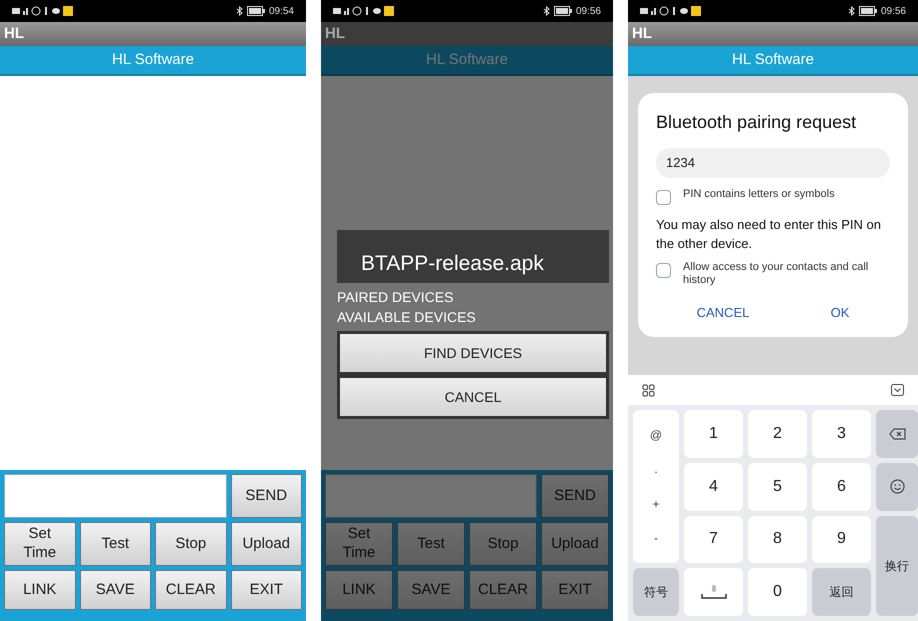 Image resolution: width=918 pixels, height=621 pixels. I want to click on collapse-keyboard-icon, so click(897, 390).